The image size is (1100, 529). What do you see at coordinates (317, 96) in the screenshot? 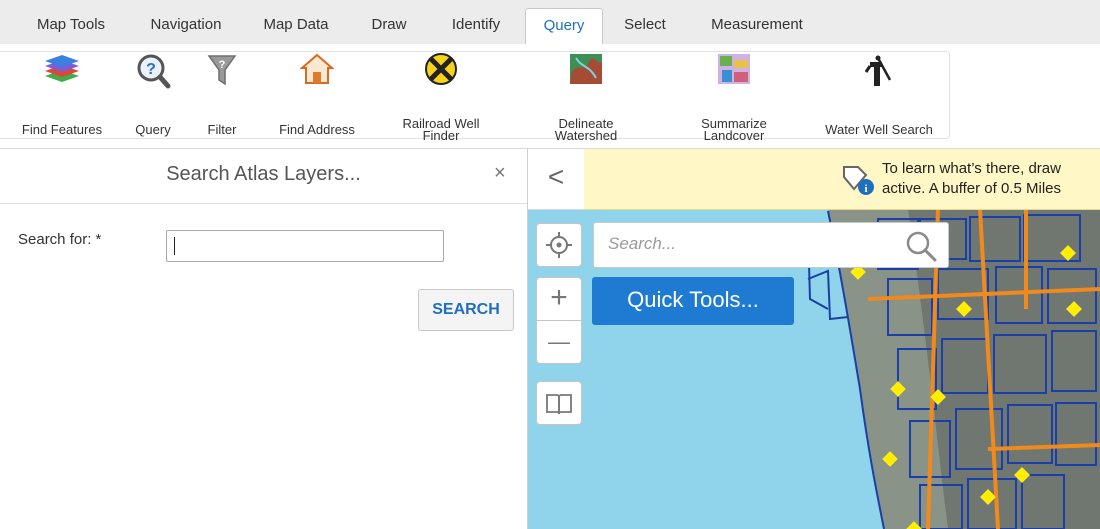
I see `find-address-button: Find Address` at bounding box center [317, 96].